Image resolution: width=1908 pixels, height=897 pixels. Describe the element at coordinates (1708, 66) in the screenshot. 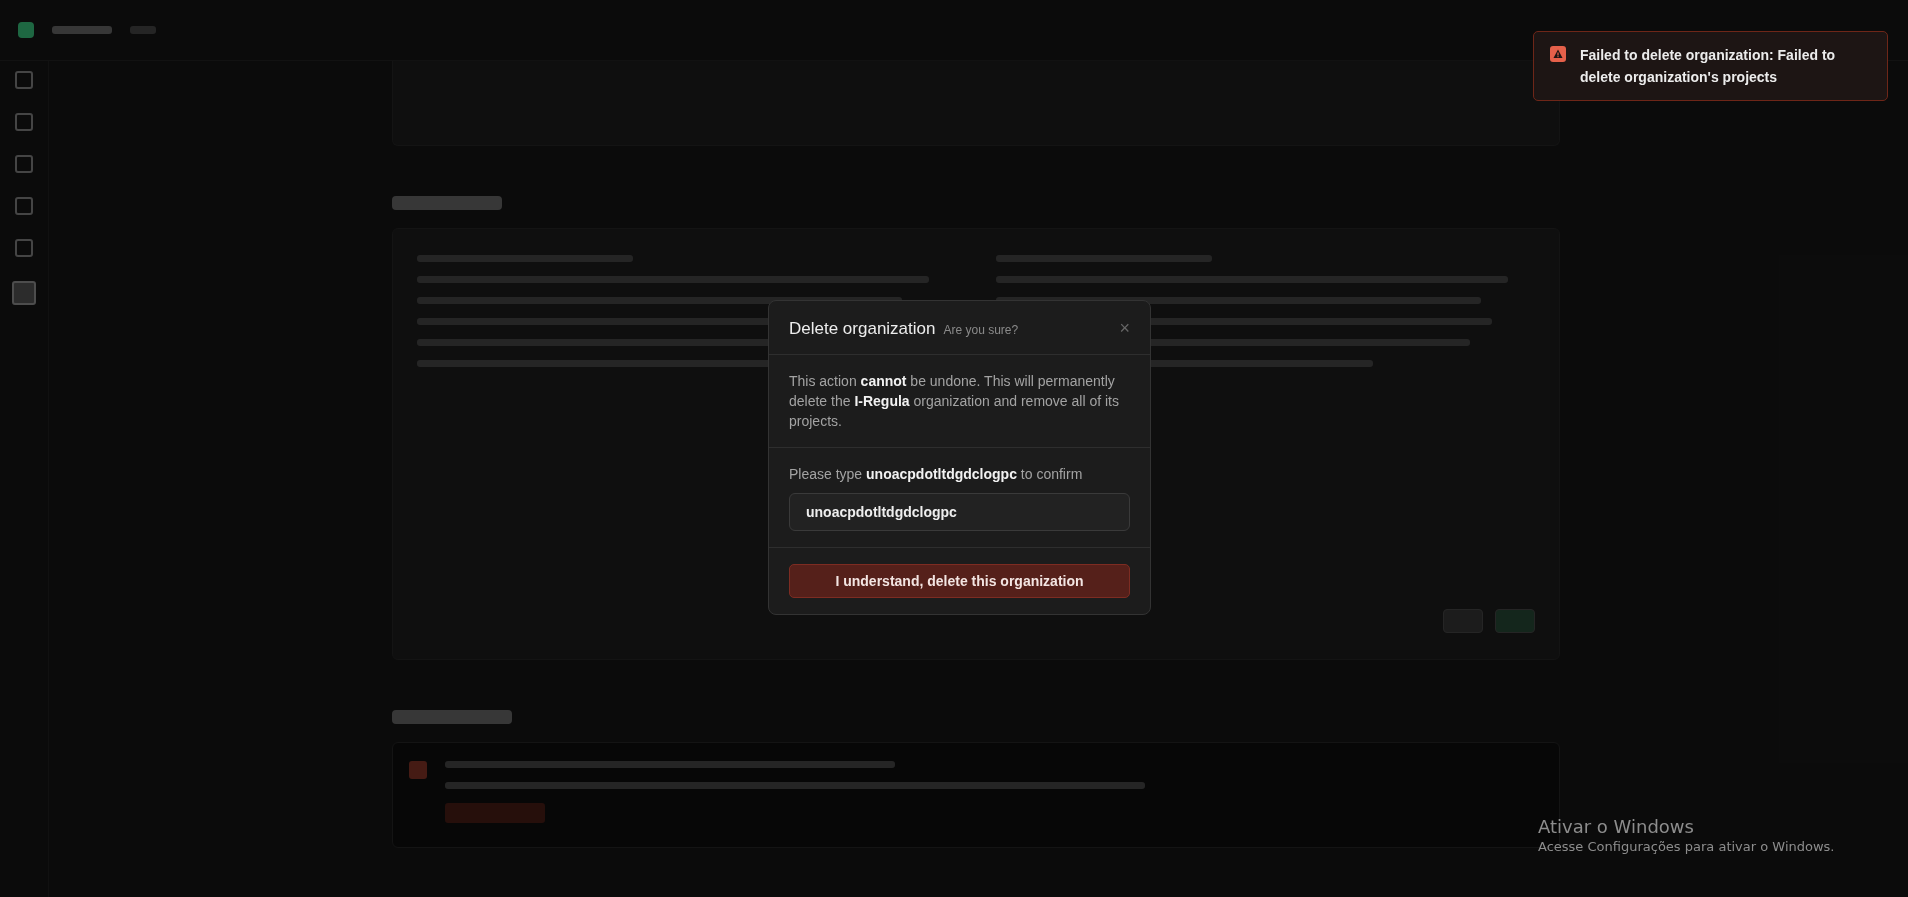

I see `toast-message: Failed to delete organization: Failed to delete organization's projects` at that location.